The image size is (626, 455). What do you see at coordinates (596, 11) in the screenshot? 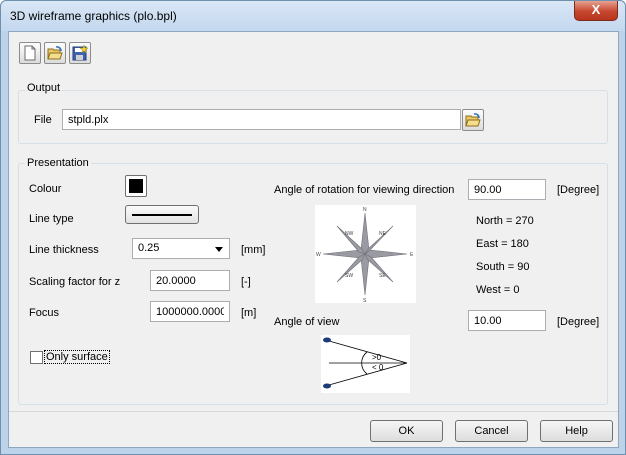
I see `close-button: X` at bounding box center [596, 11].